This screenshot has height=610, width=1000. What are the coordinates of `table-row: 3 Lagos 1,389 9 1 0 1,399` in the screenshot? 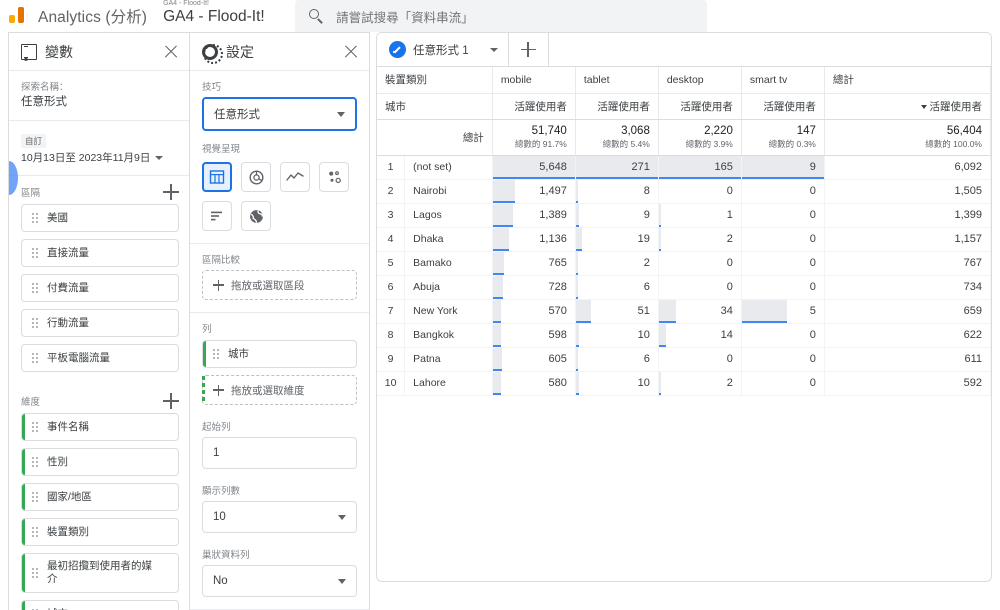 It's located at (684, 215).